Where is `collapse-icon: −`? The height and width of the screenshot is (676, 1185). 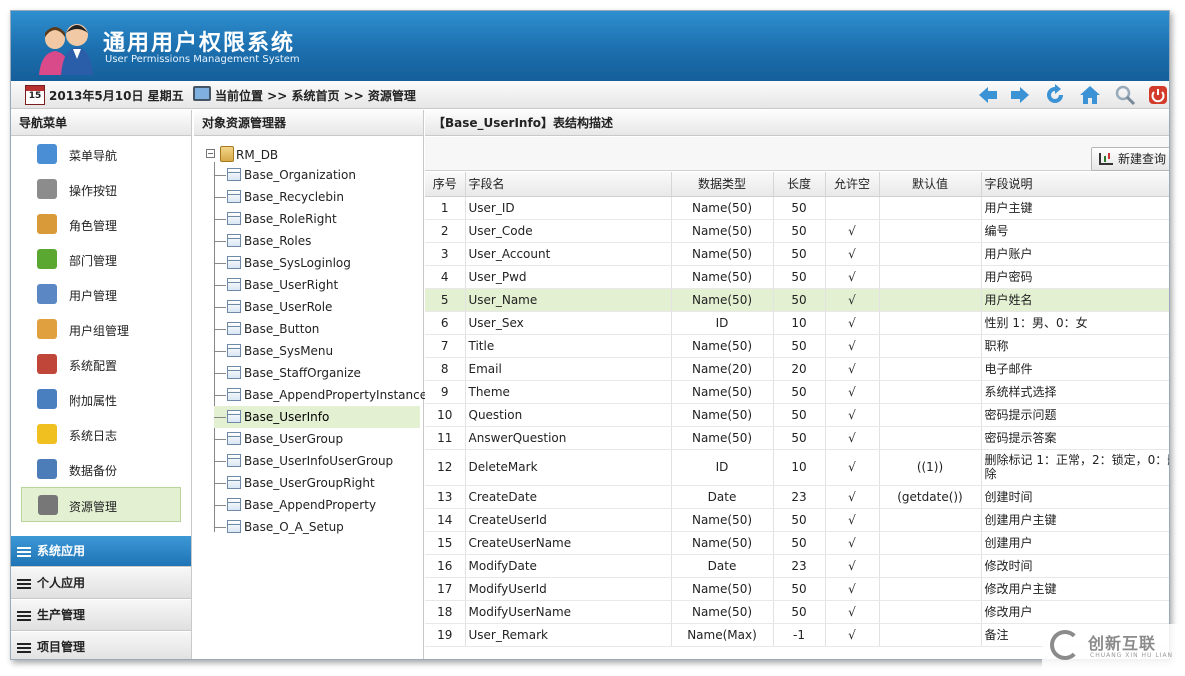 collapse-icon: − is located at coordinates (210, 153).